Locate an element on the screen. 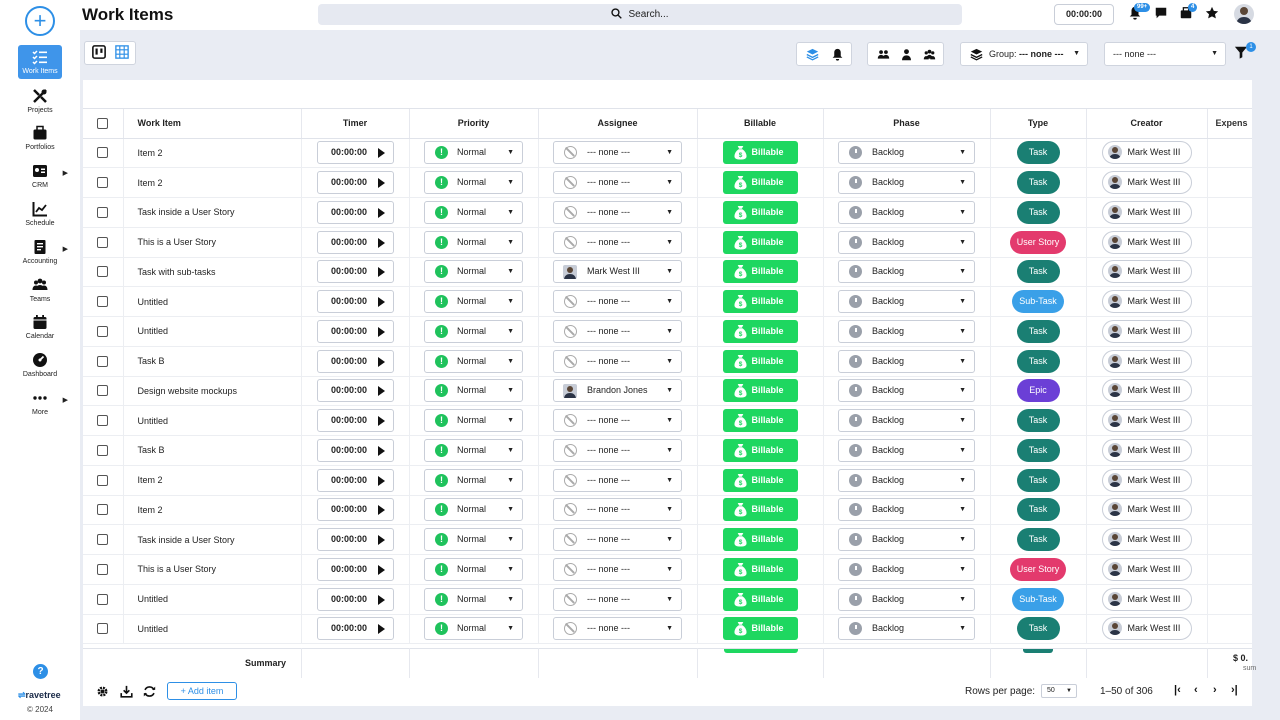 This screenshot has width=1280, height=720. work-item-name: Design website mockups is located at coordinates (212, 391).